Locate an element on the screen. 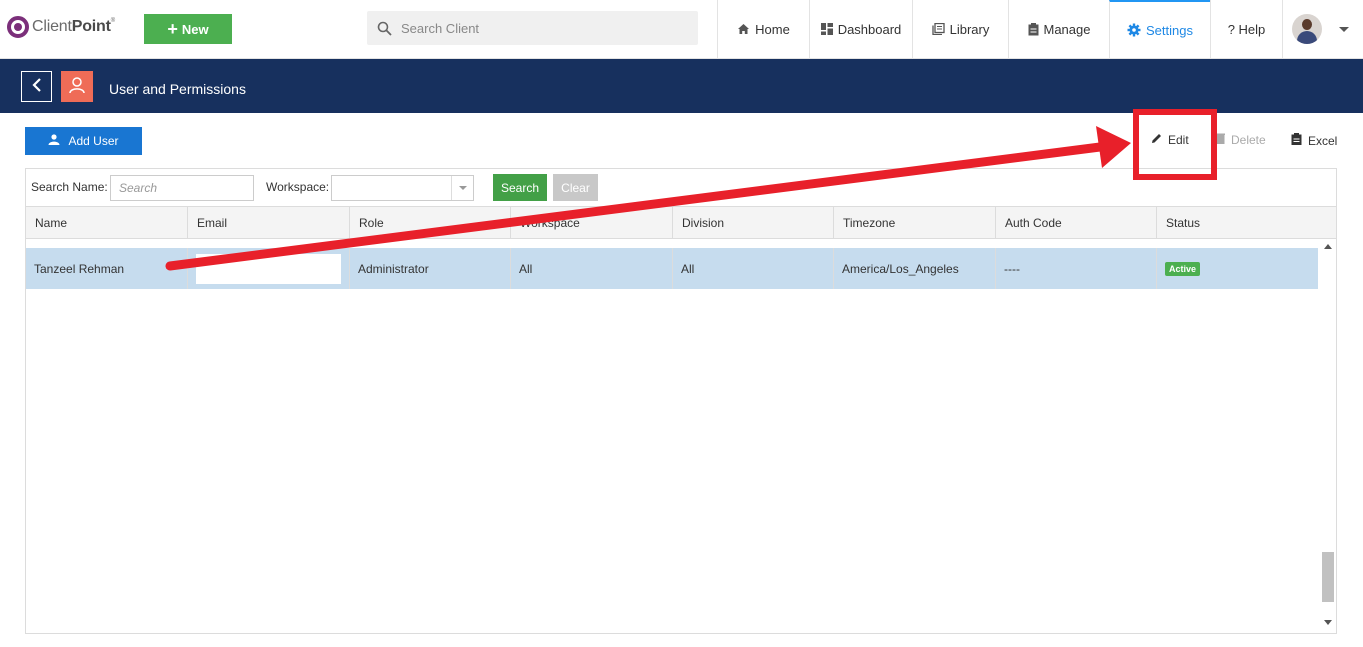  cell-role: Administrator is located at coordinates (430, 268).